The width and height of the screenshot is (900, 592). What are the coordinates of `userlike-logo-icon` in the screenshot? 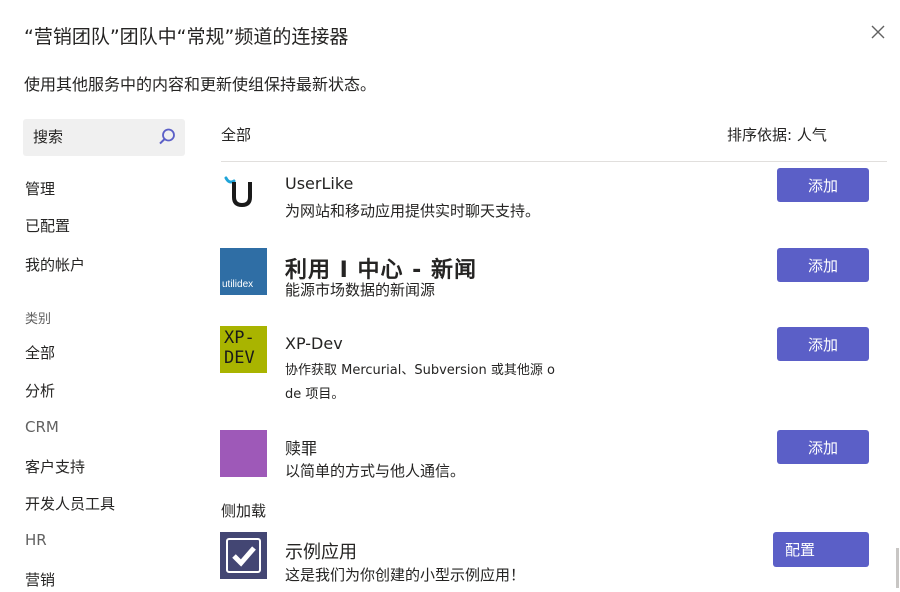 It's located at (243, 195).